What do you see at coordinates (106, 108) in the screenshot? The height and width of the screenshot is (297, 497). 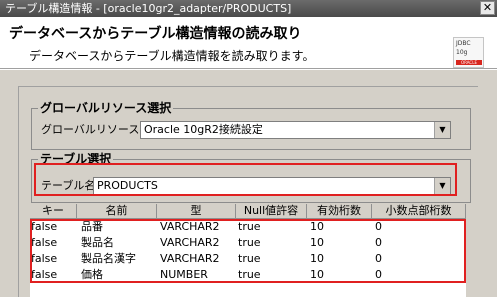 I see `global-resource-group-title: グローバルリソース選択` at bounding box center [106, 108].